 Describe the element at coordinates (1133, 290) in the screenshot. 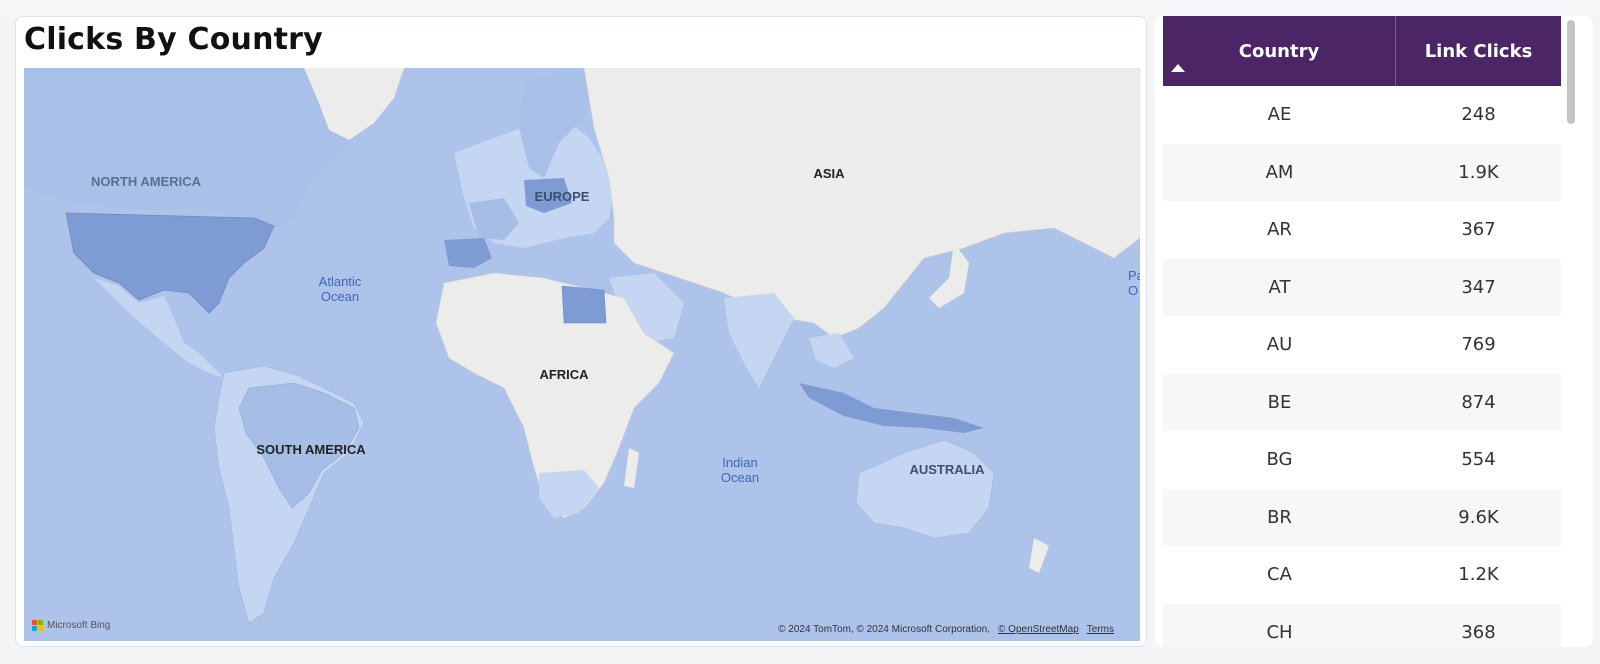

I see `label-pacific-line2: O` at that location.